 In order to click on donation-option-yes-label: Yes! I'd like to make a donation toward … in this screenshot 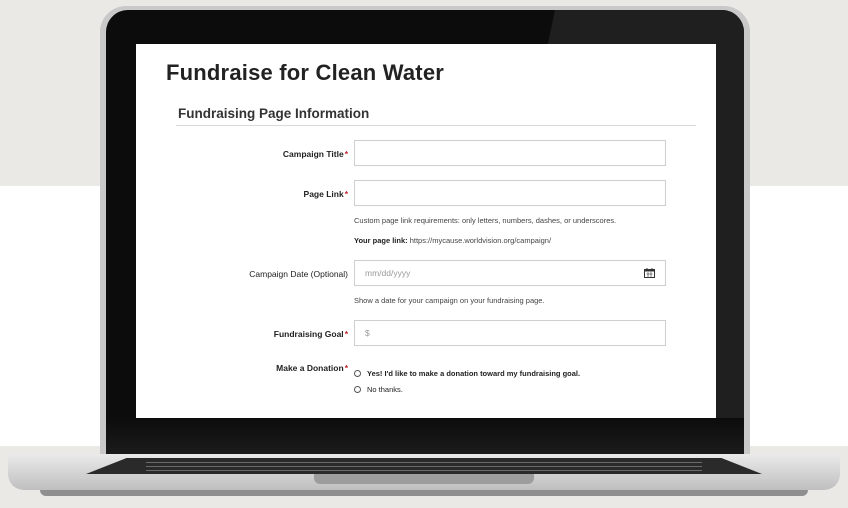, I will do `click(474, 373)`.